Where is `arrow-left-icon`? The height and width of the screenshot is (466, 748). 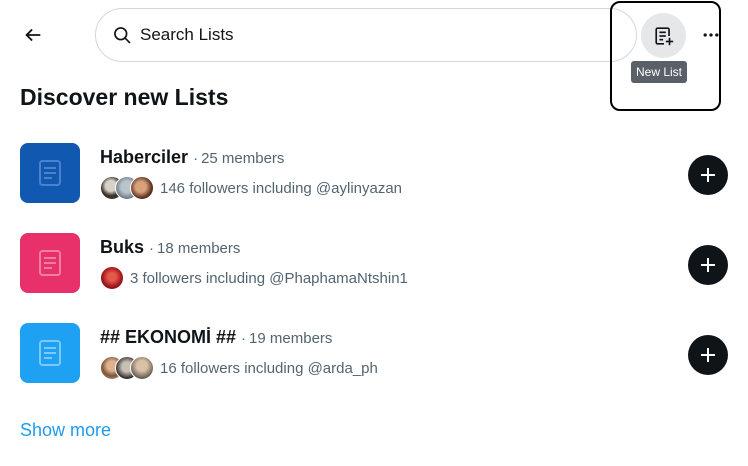
arrow-left-icon is located at coordinates (33, 35).